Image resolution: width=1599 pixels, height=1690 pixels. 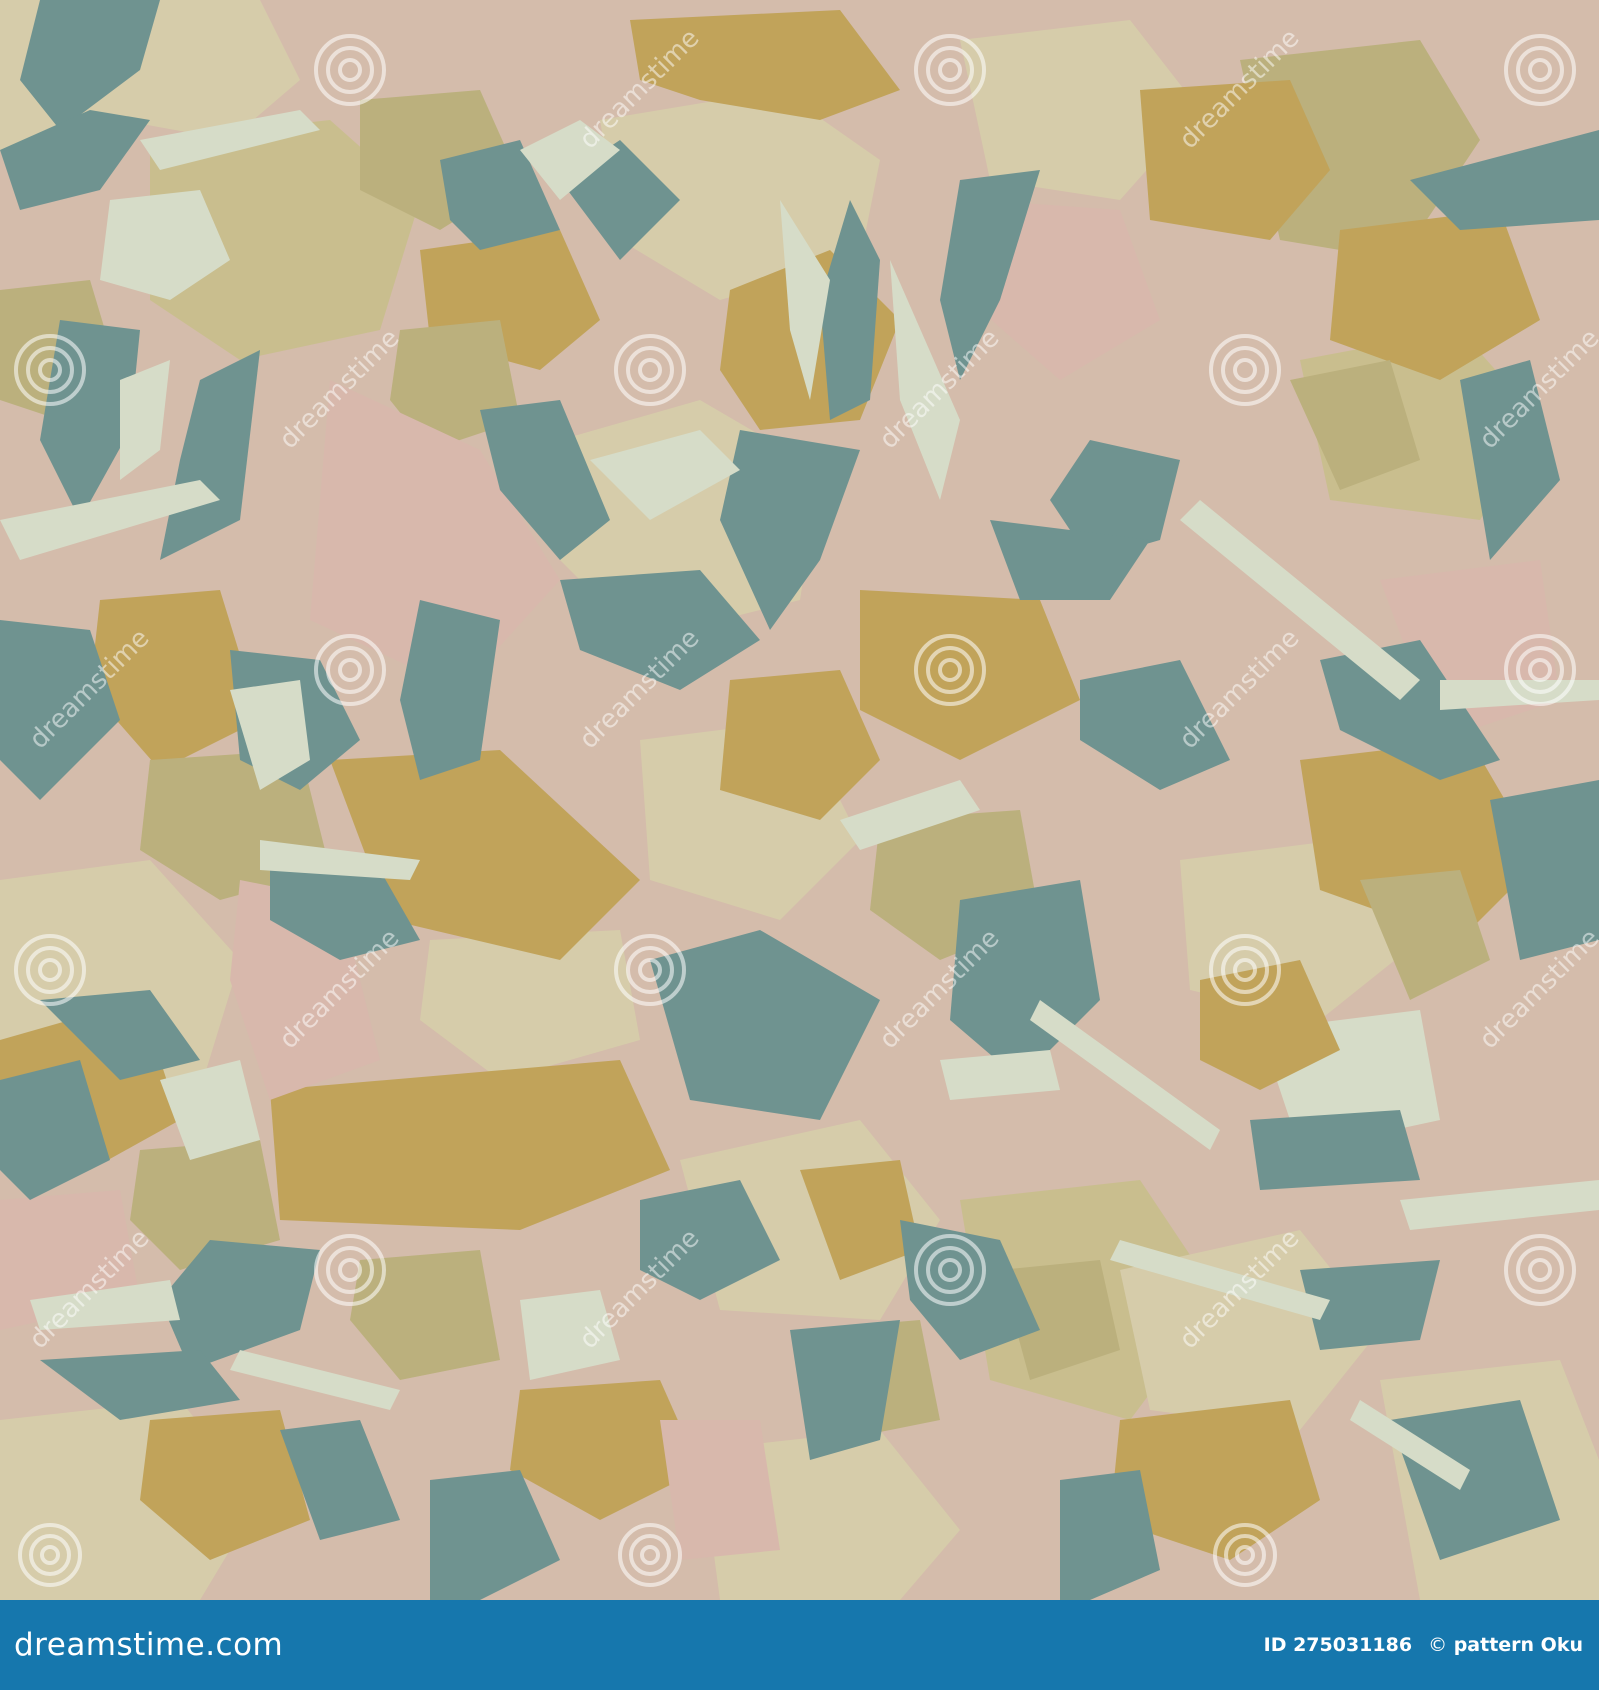 I want to click on copyright-icon: ©, so click(x=1438, y=1645).